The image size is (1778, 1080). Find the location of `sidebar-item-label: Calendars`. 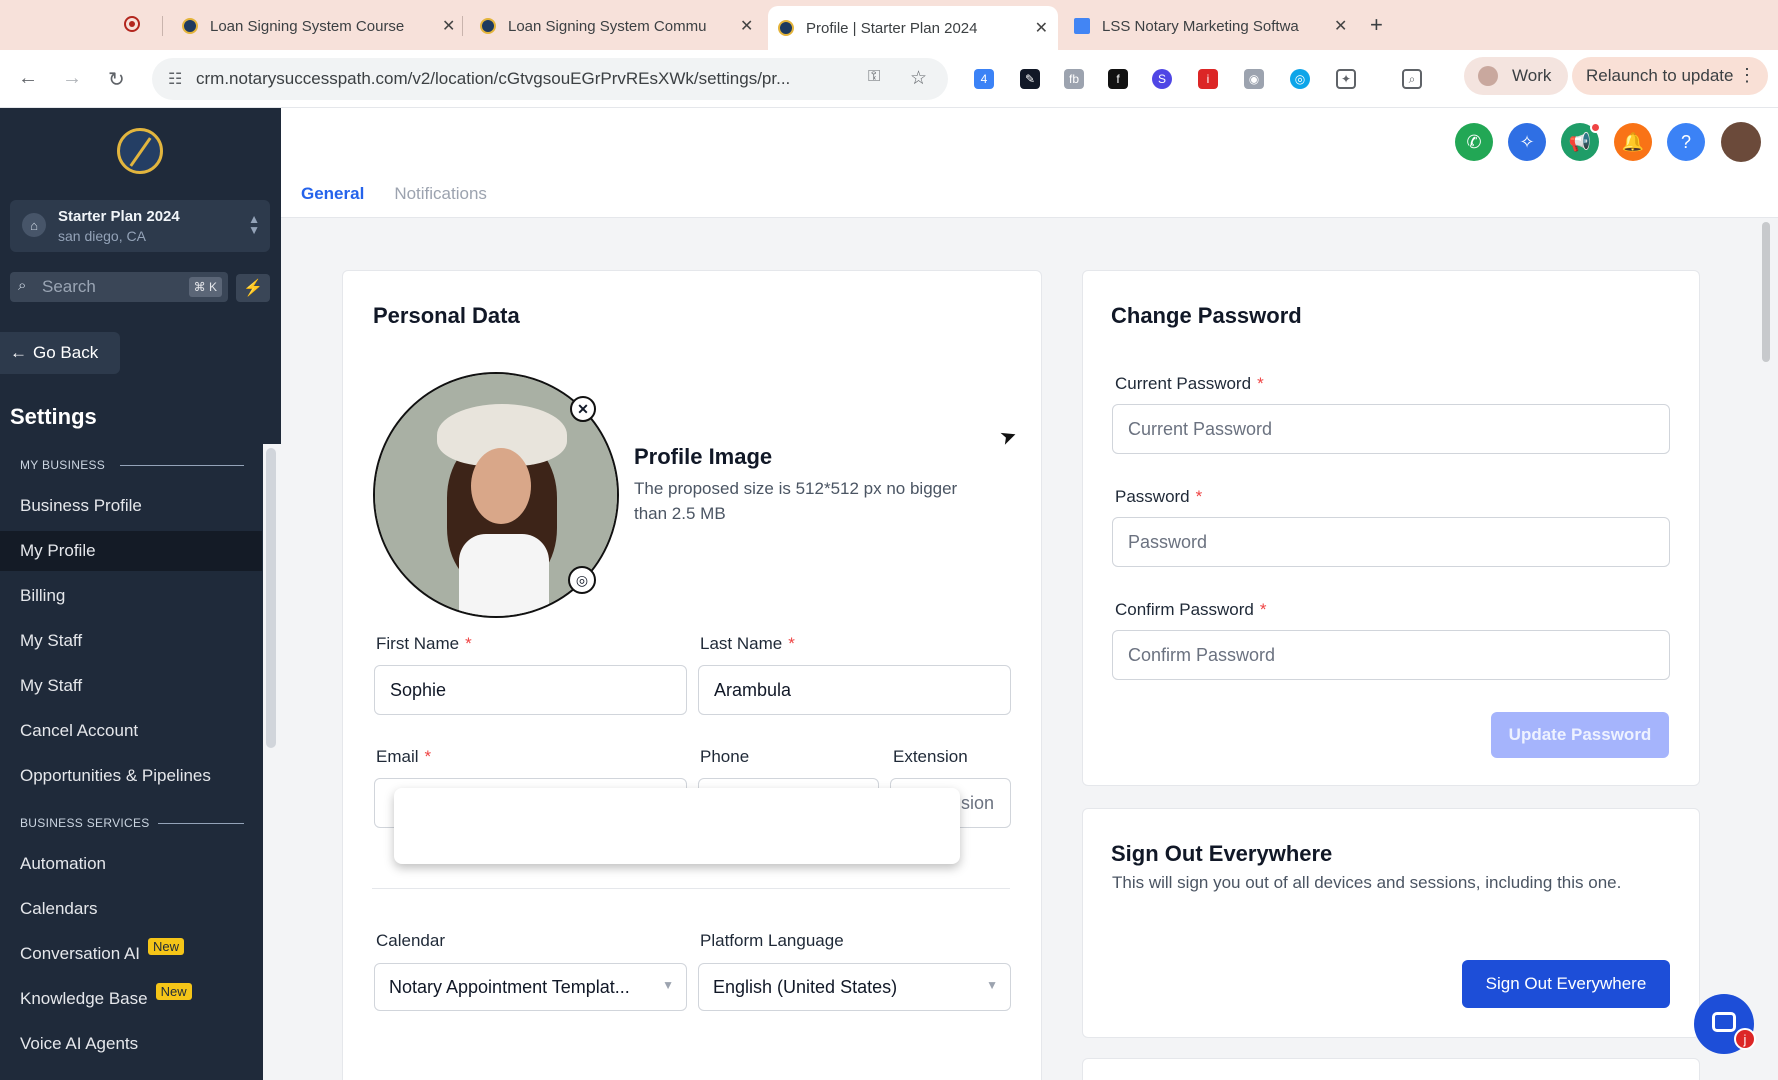

sidebar-item-label: Calendars is located at coordinates (59, 908).